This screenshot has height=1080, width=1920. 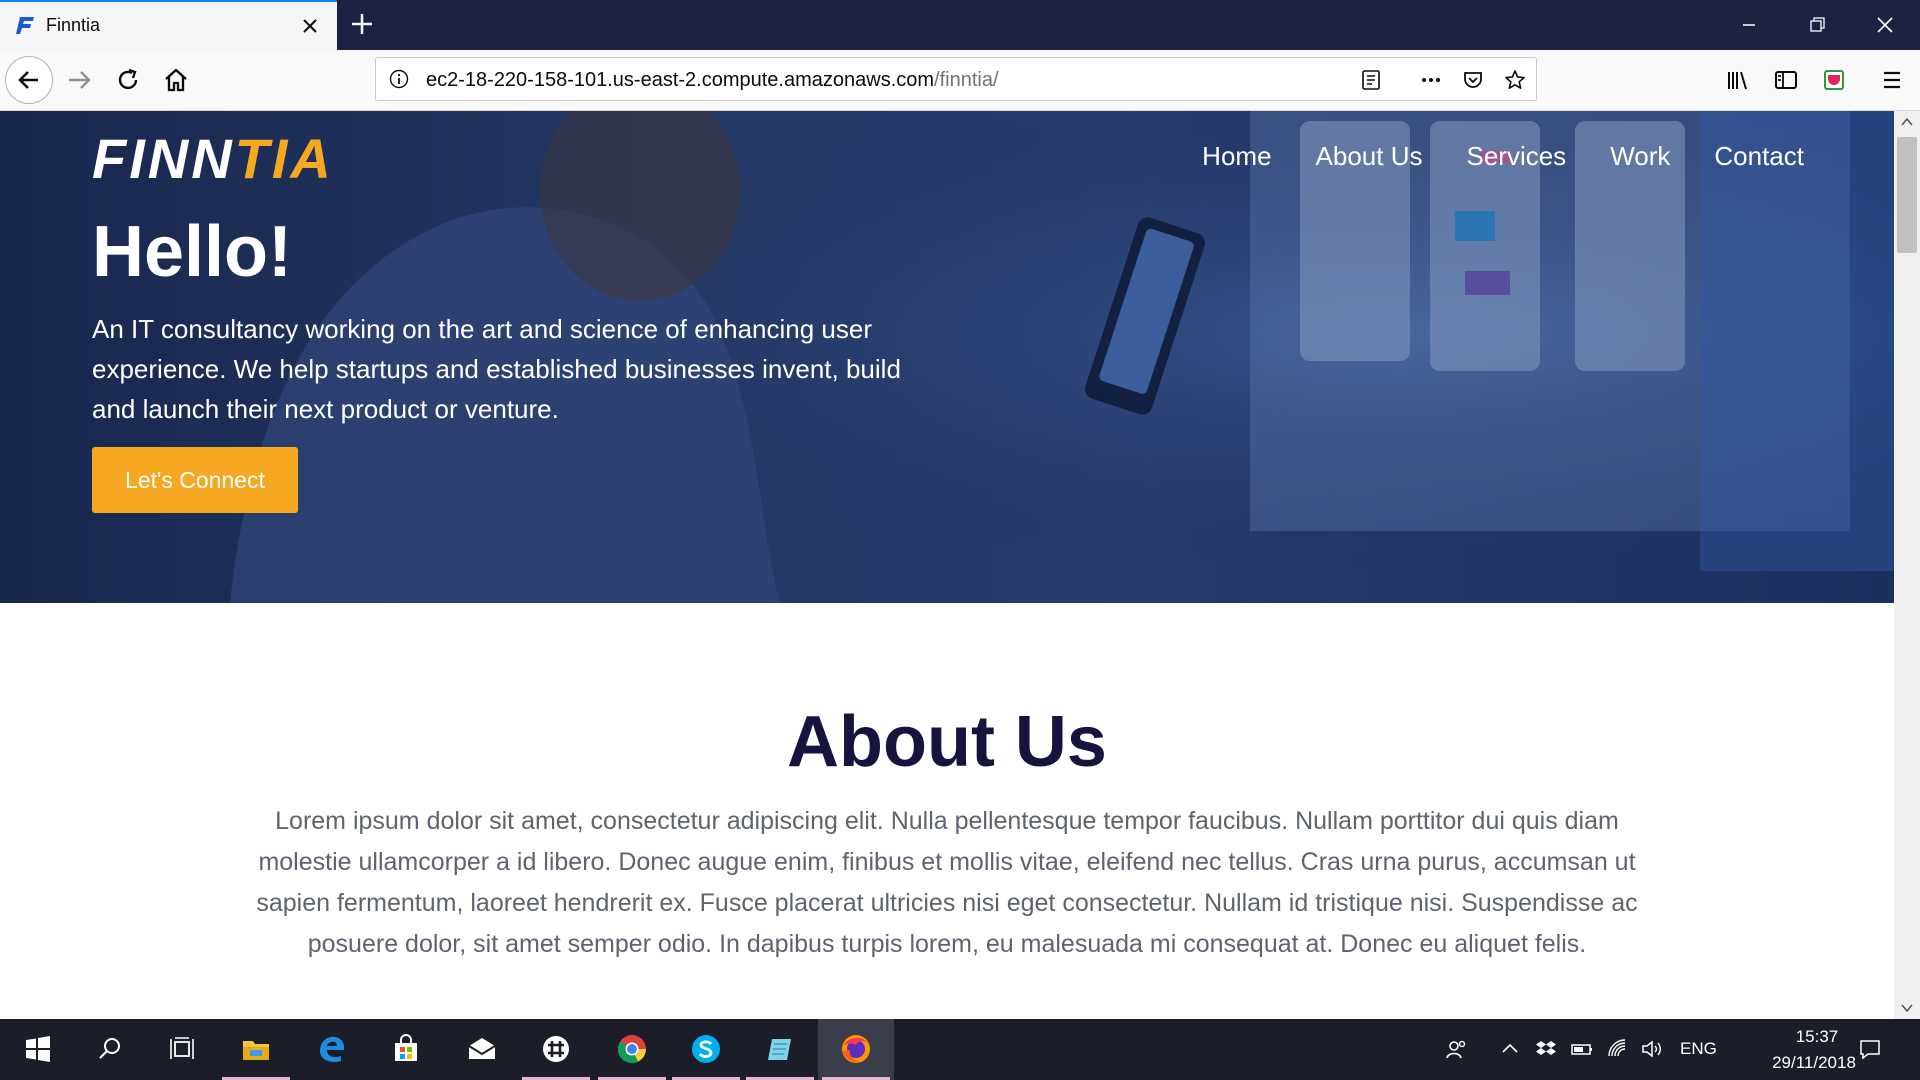 What do you see at coordinates (1652, 1049) in the screenshot?
I see `volume-icon` at bounding box center [1652, 1049].